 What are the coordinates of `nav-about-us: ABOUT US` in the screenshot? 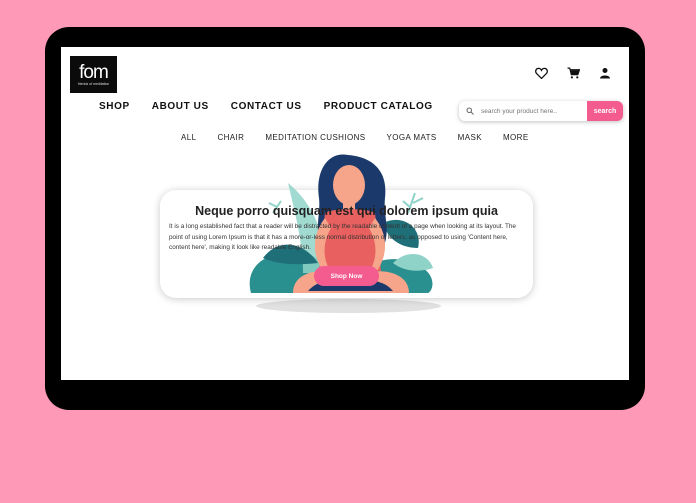 It's located at (180, 106).